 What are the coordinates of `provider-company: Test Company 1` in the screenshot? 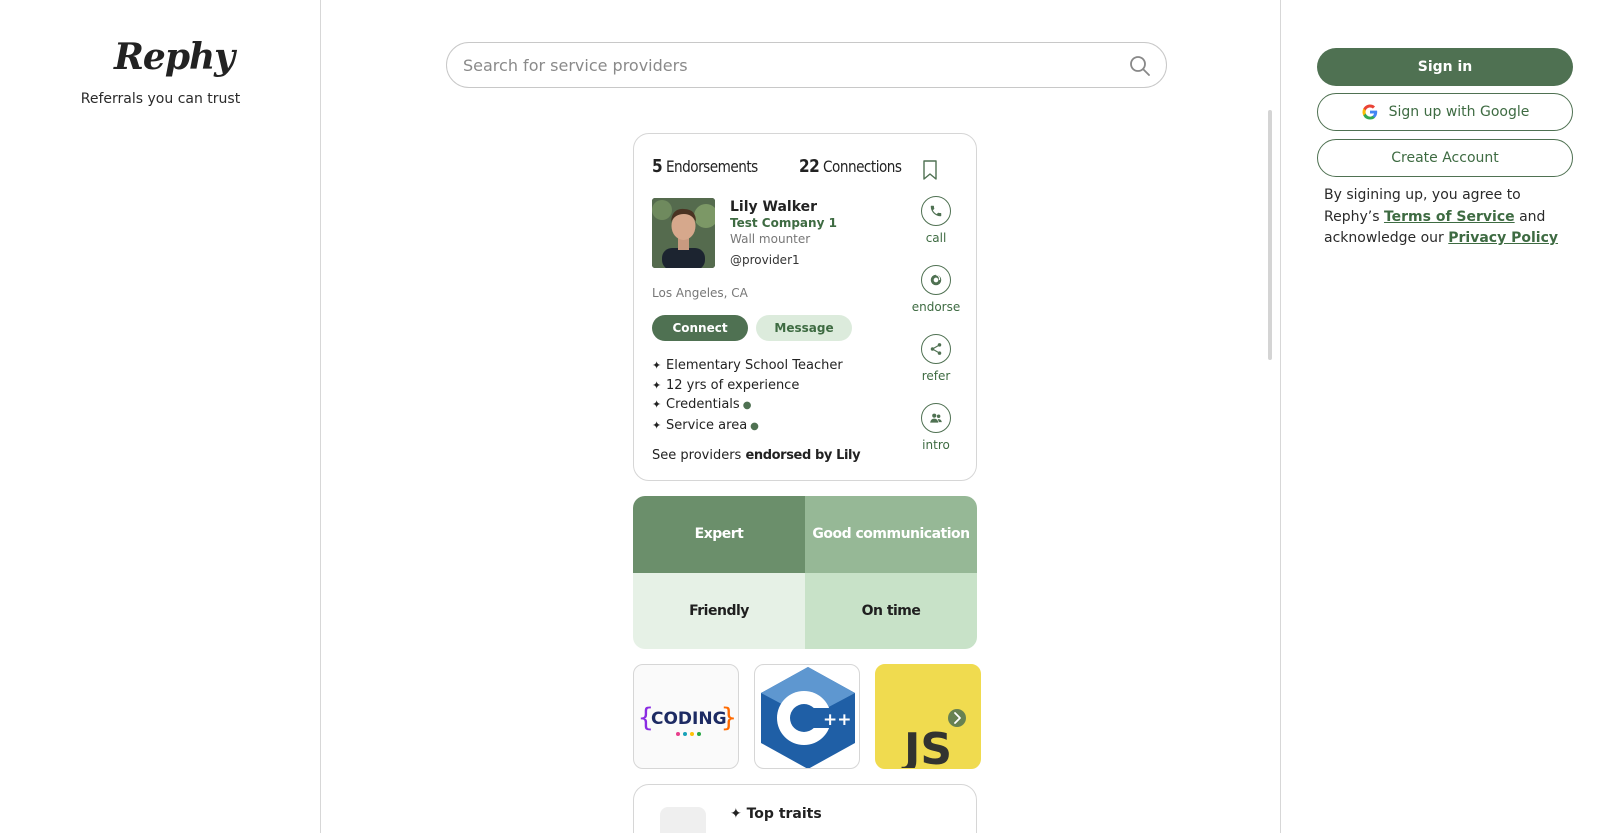 It's located at (783, 223).